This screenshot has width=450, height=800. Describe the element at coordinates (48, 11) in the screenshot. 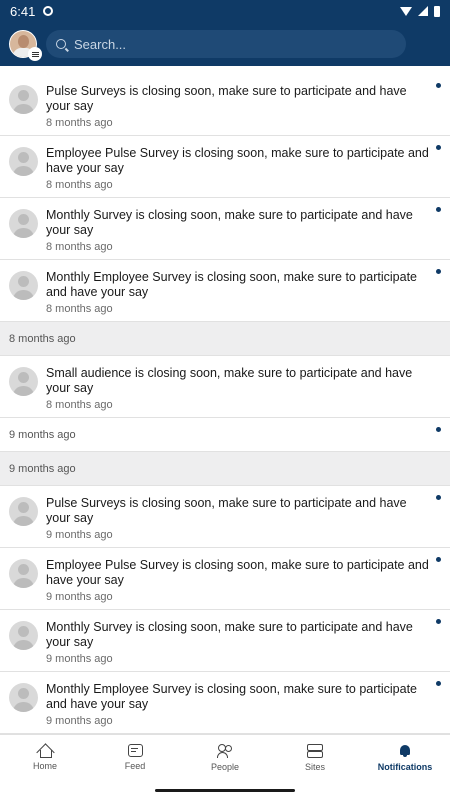

I see `notification-status-icon` at that location.